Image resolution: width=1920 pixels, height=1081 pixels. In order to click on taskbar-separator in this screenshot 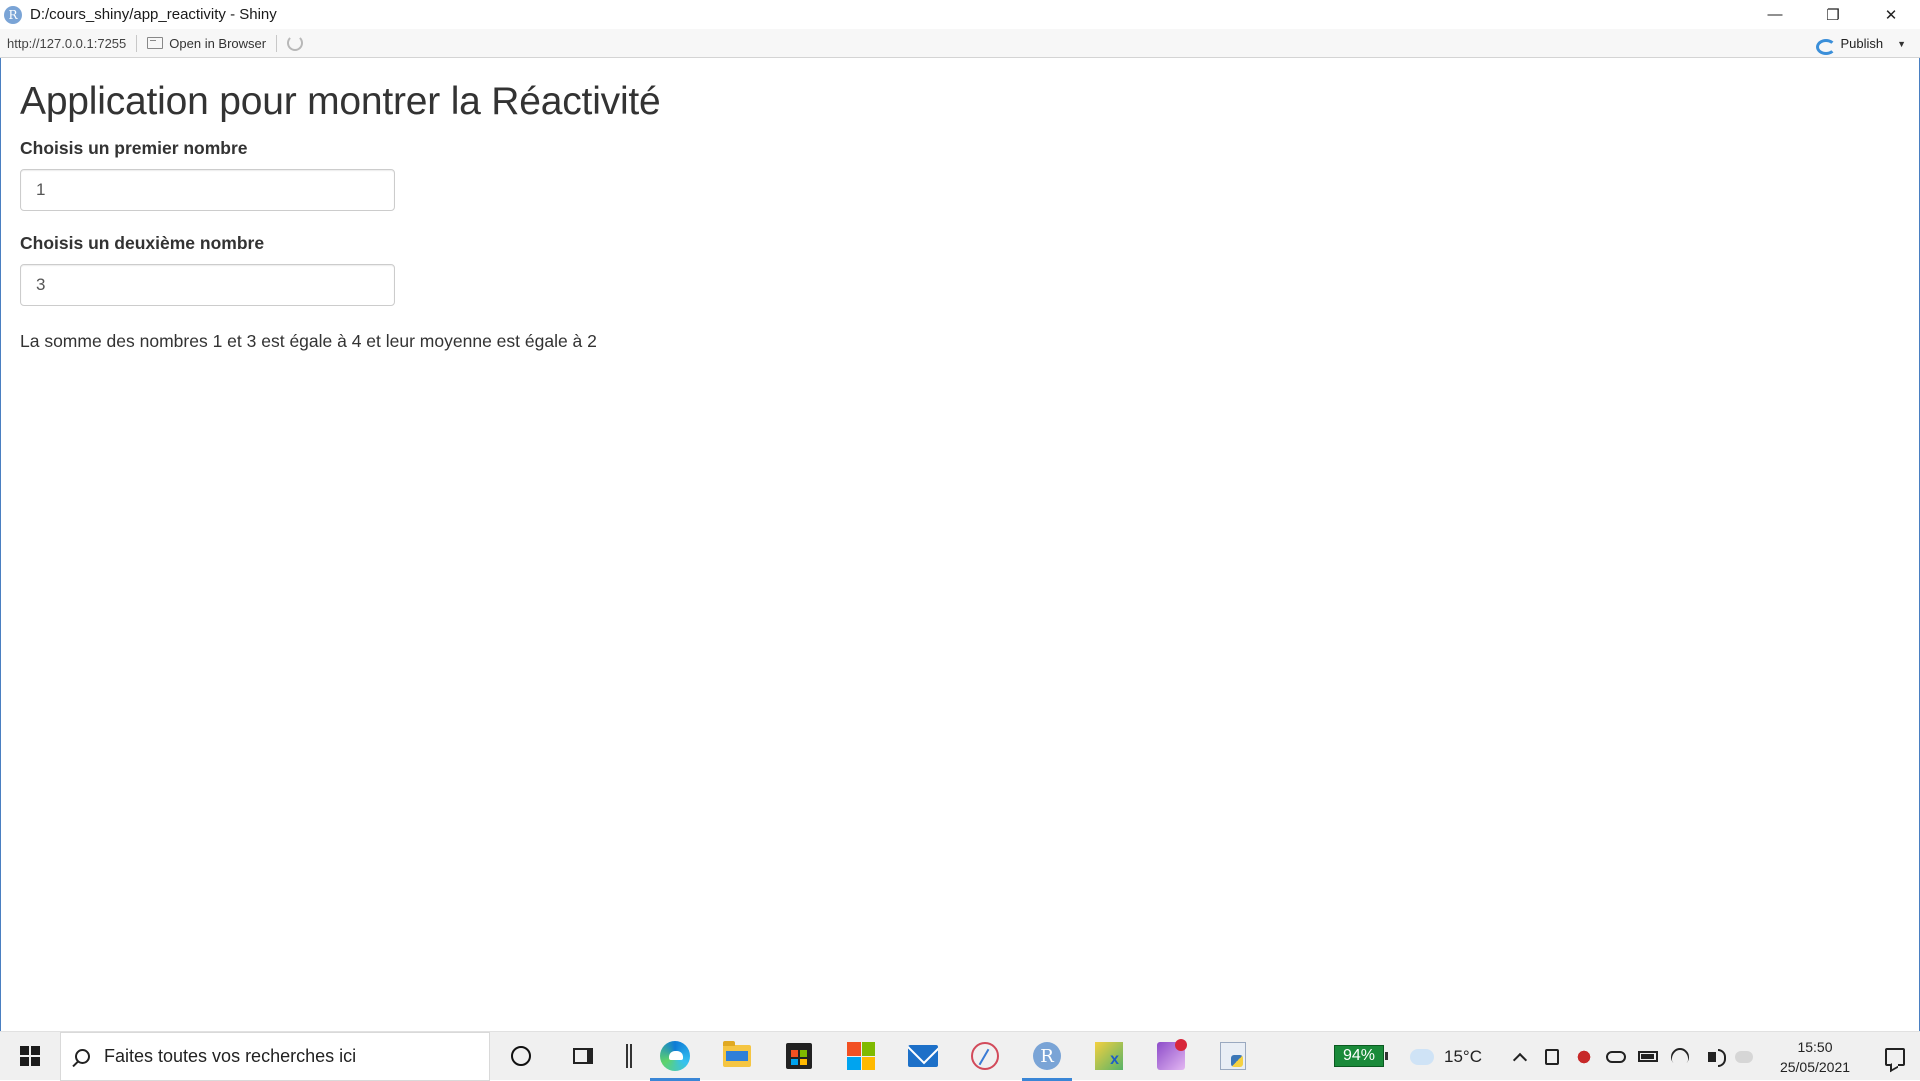, I will do `click(629, 1056)`.